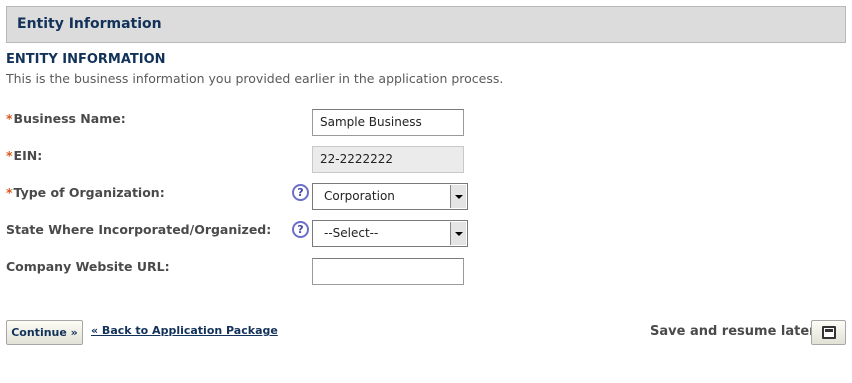 This screenshot has height=383, width=852. I want to click on business-name-label: *Business Name:, so click(66, 118).